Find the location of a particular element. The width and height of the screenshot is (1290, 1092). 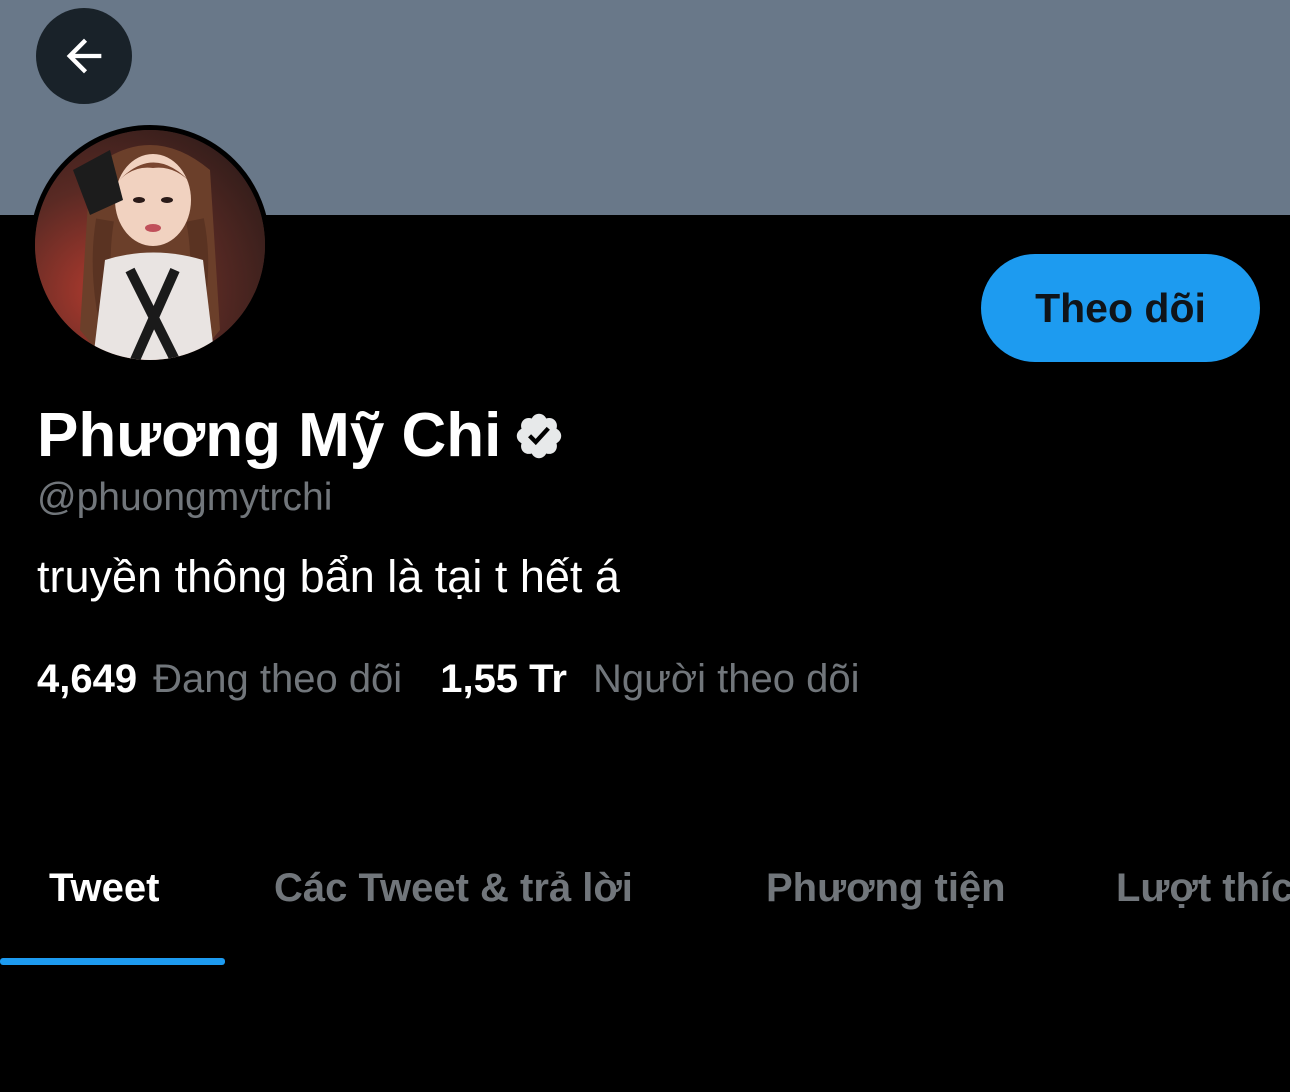

back-button is located at coordinates (84, 56).